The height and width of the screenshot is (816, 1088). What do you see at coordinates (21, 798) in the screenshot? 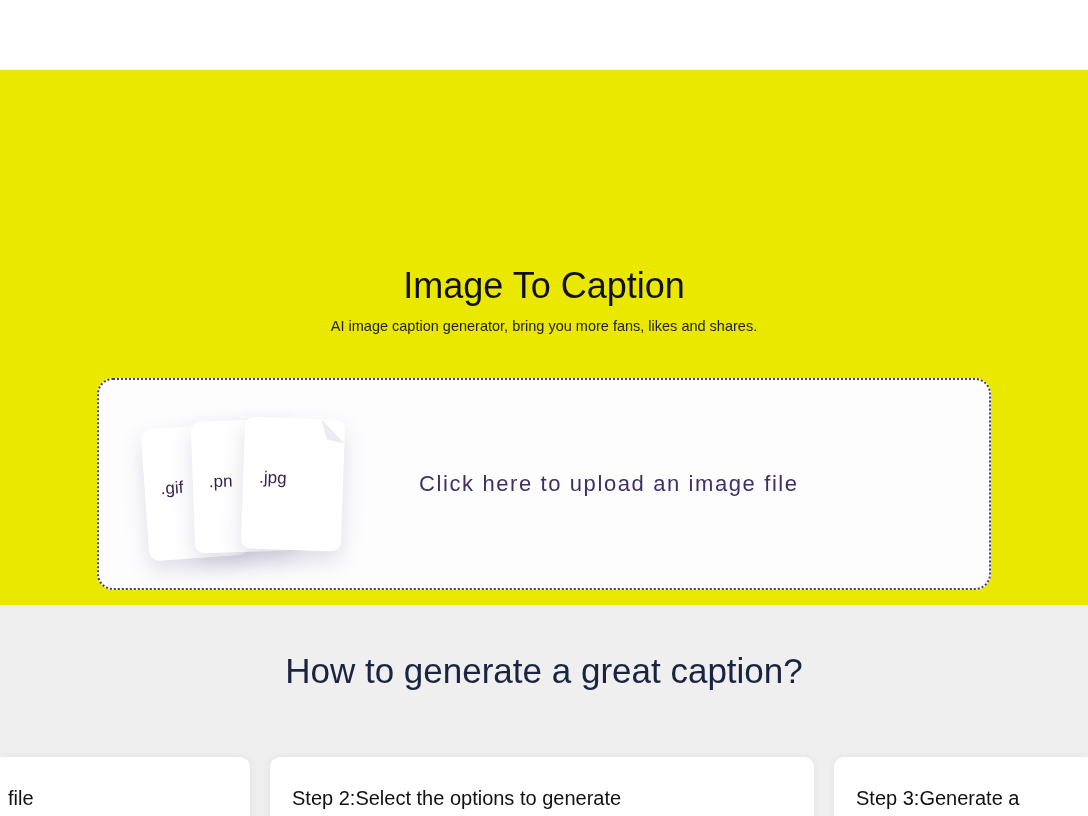
I see `step-text: file` at bounding box center [21, 798].